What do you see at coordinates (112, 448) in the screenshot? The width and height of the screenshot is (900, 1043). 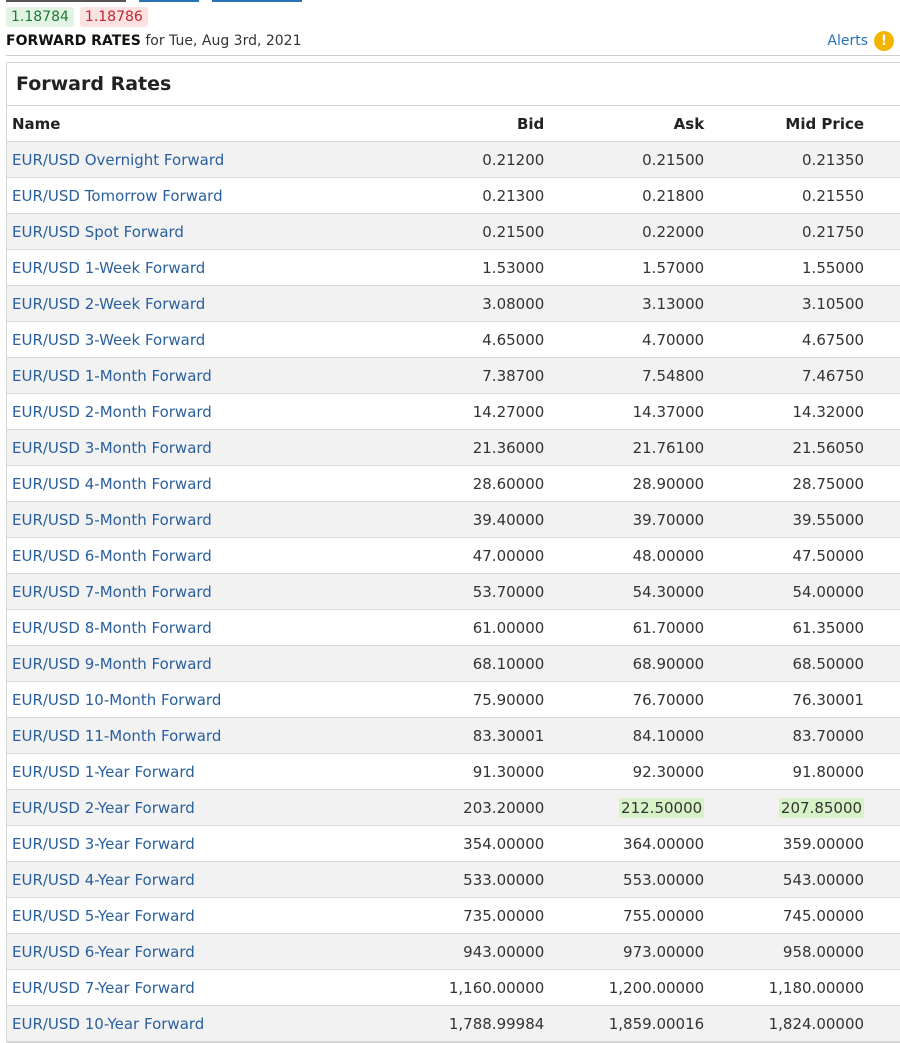 I see `instrument-link: EUR/USD 3-Month Forward` at bounding box center [112, 448].